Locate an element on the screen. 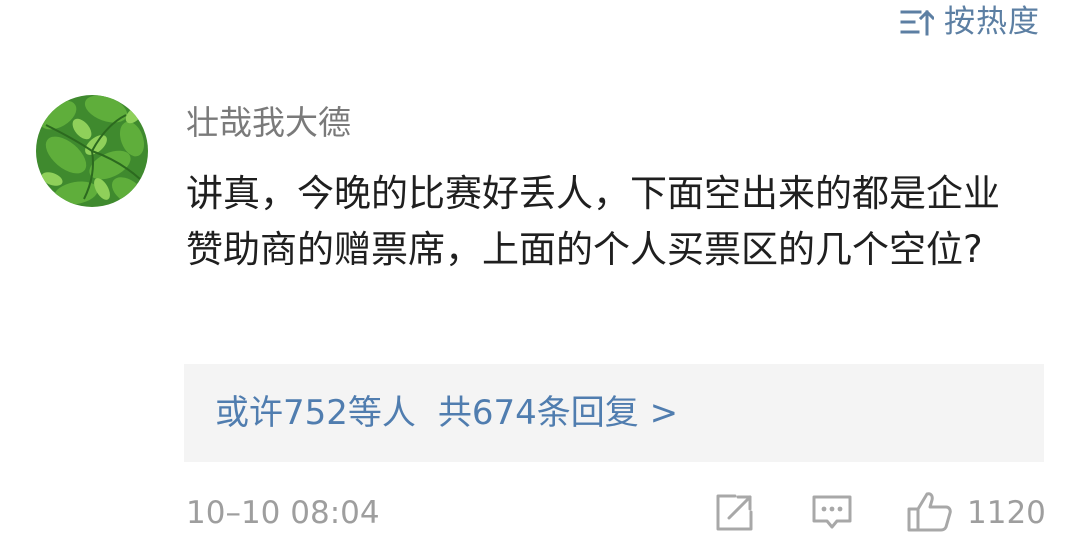 Image resolution: width=1080 pixels, height=553 pixels. reply-total-link: 共674条回复 > is located at coordinates (558, 413).